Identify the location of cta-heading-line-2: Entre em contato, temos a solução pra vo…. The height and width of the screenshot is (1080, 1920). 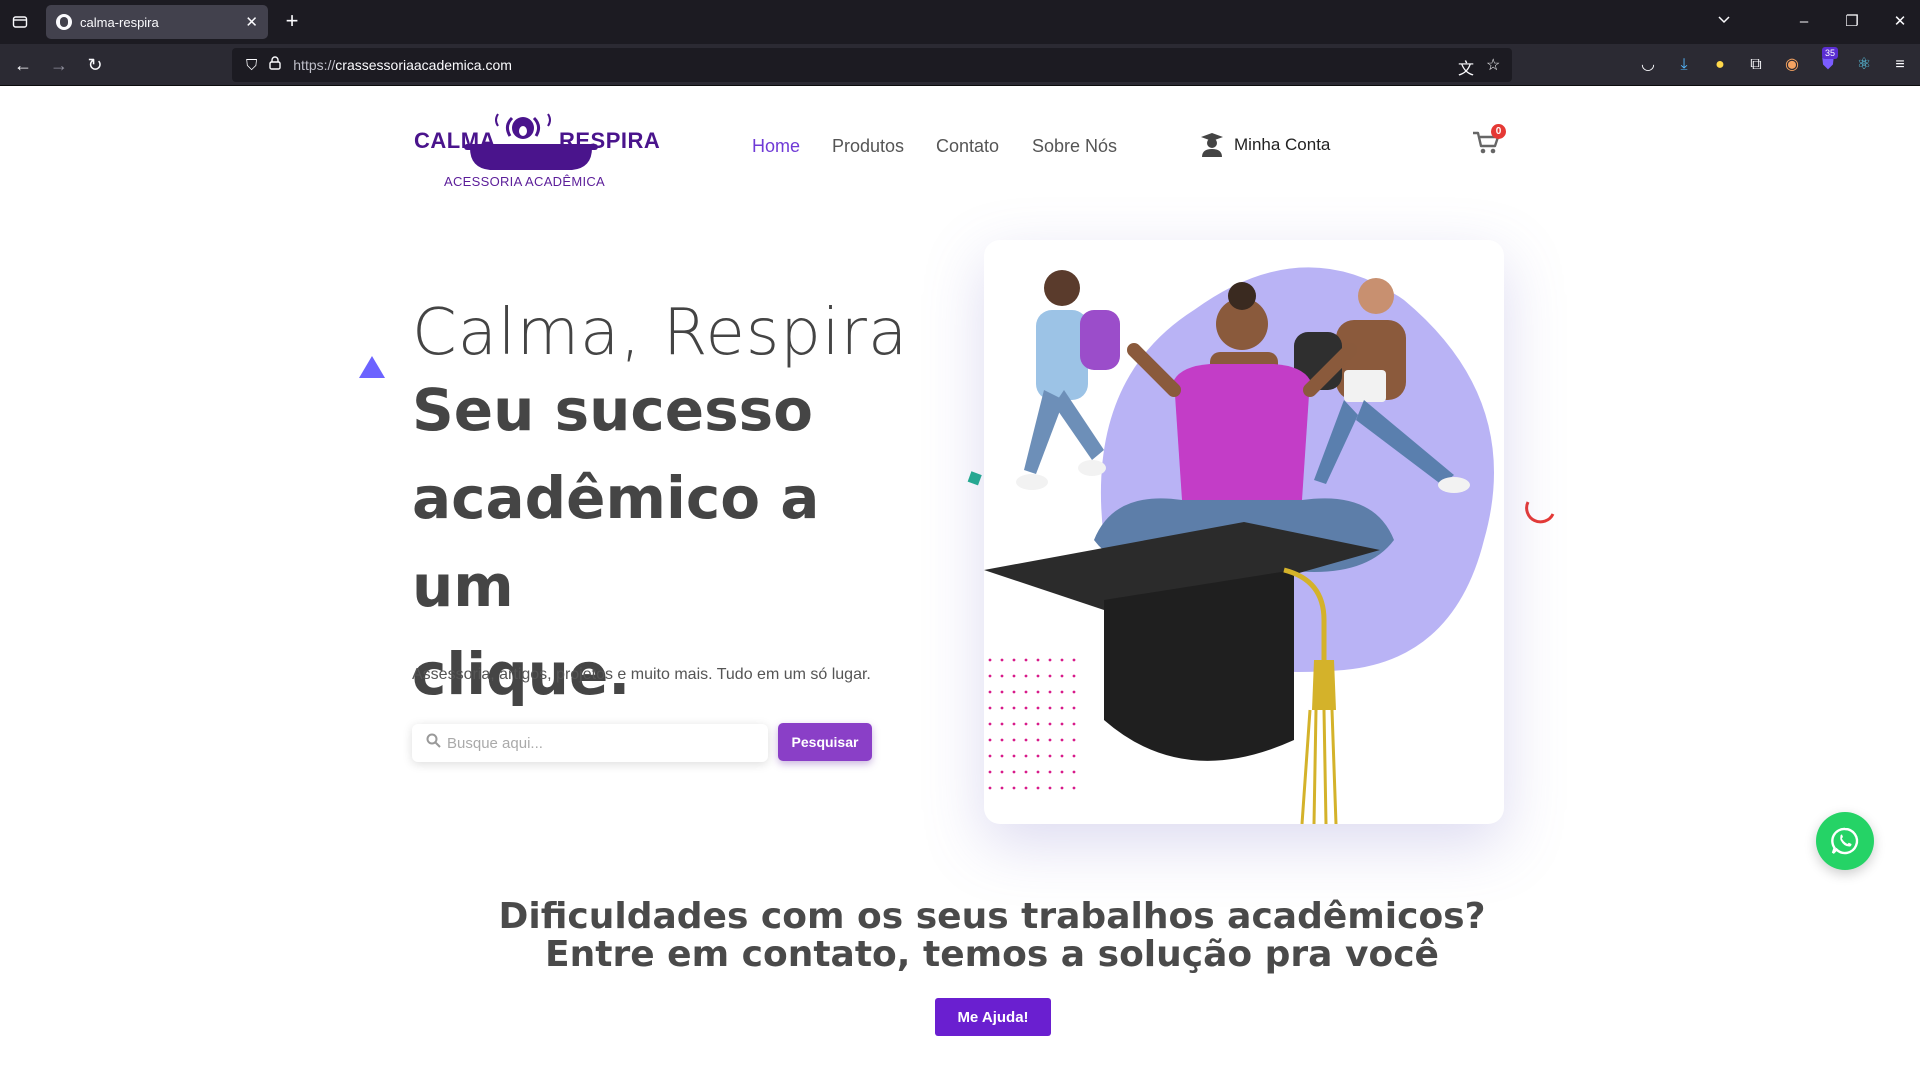
(992, 954).